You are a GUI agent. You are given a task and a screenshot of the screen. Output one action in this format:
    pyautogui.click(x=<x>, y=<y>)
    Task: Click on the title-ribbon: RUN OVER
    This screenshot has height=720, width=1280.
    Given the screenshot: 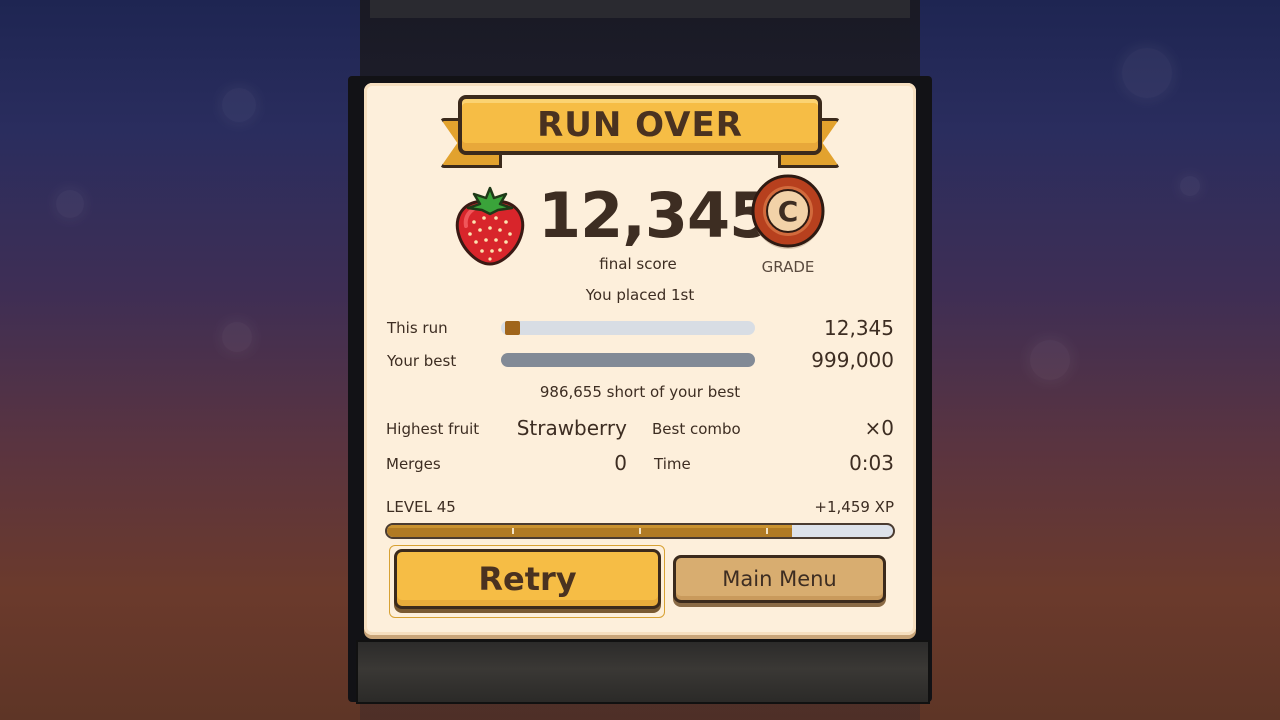 What is the action you would take?
    pyautogui.click(x=640, y=125)
    